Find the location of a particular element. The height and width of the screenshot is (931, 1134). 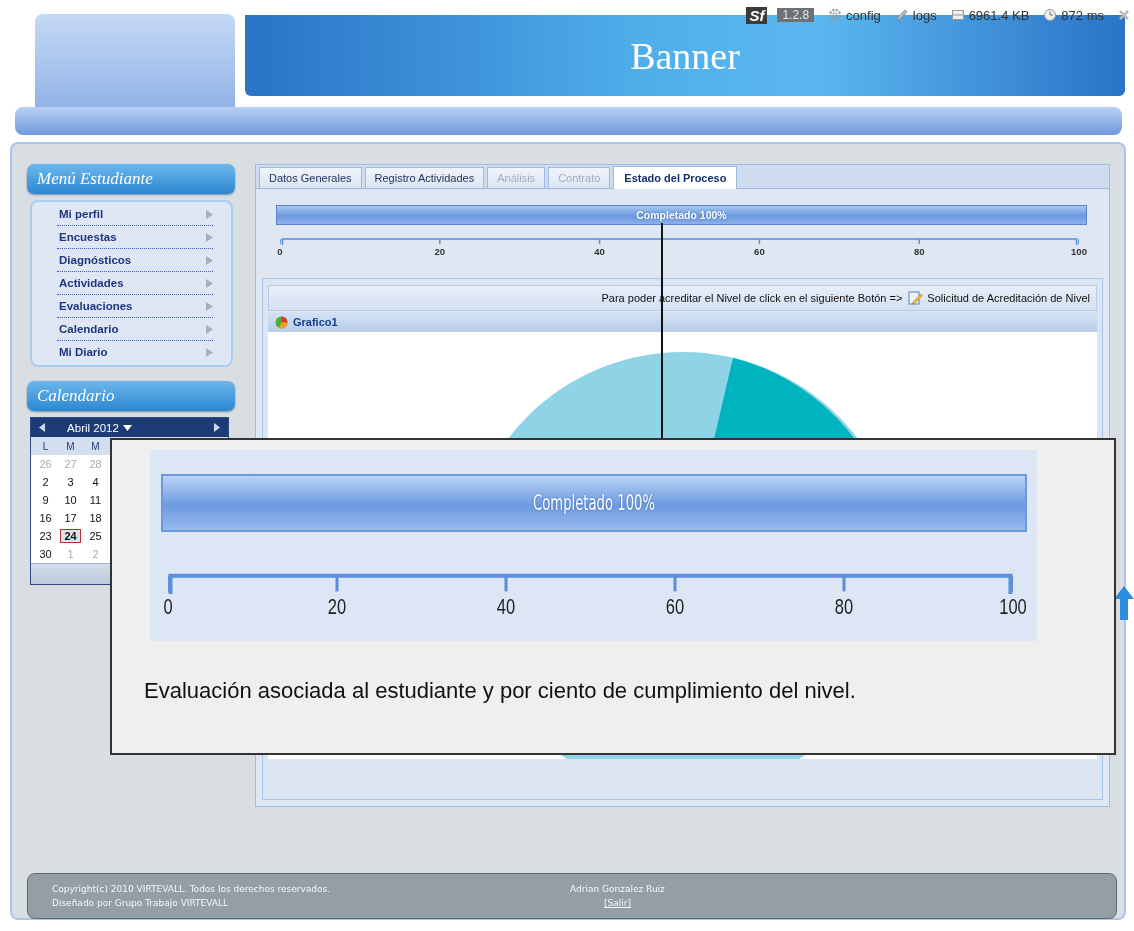

tab: Registro Actividades is located at coordinates (424, 177).